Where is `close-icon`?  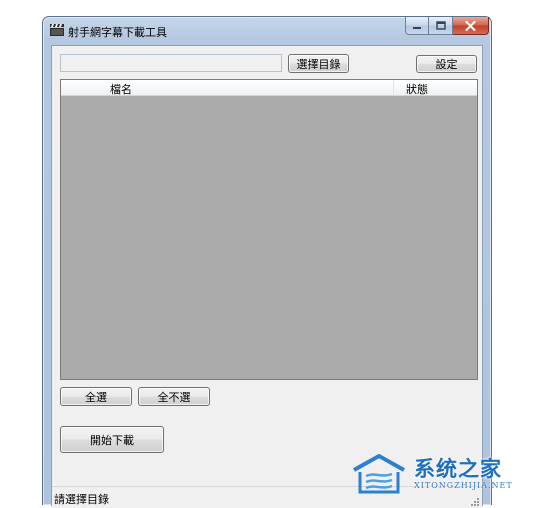 close-icon is located at coordinates (470, 25).